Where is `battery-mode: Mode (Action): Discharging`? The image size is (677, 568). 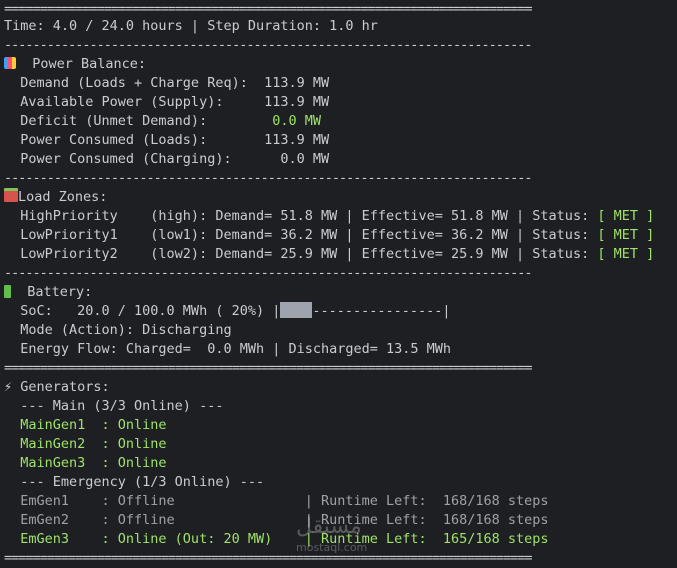 battery-mode: Mode (Action): Discharging is located at coordinates (118, 330).